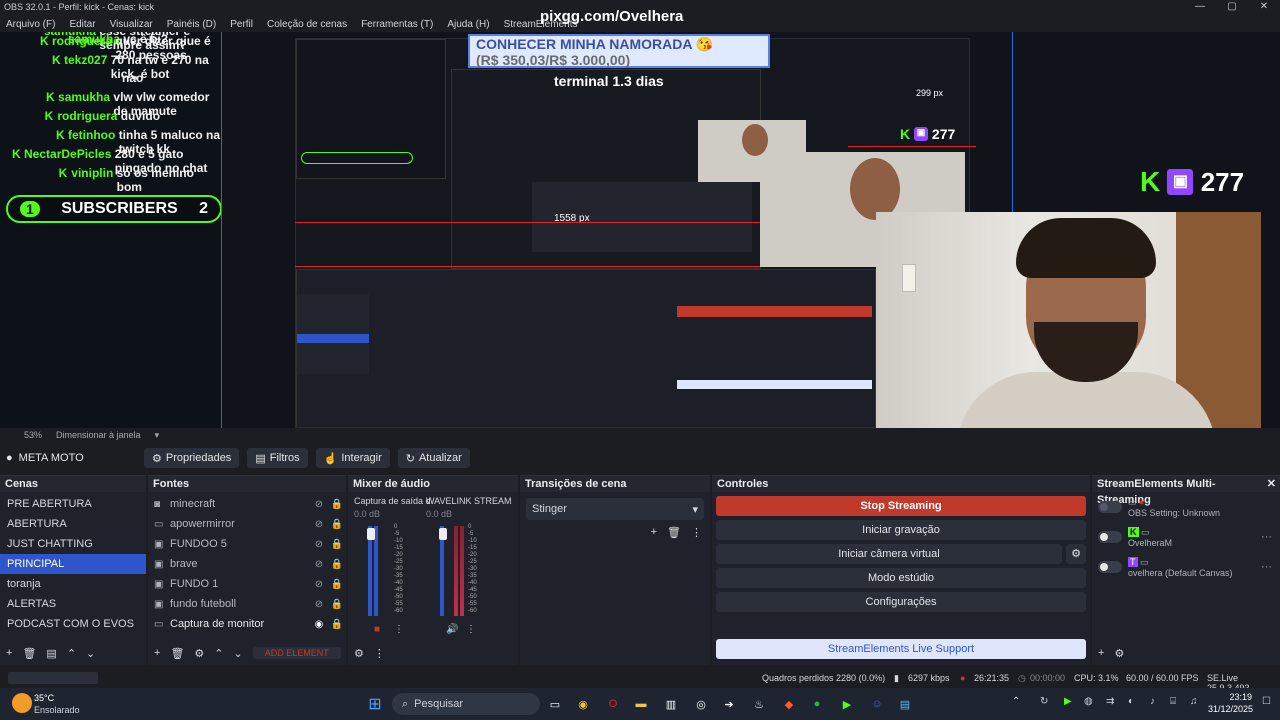 The height and width of the screenshot is (720, 1280). What do you see at coordinates (247, 504) in the screenshot?
I see `source-item: ◙ minecraft ⊘ 🔒` at bounding box center [247, 504].